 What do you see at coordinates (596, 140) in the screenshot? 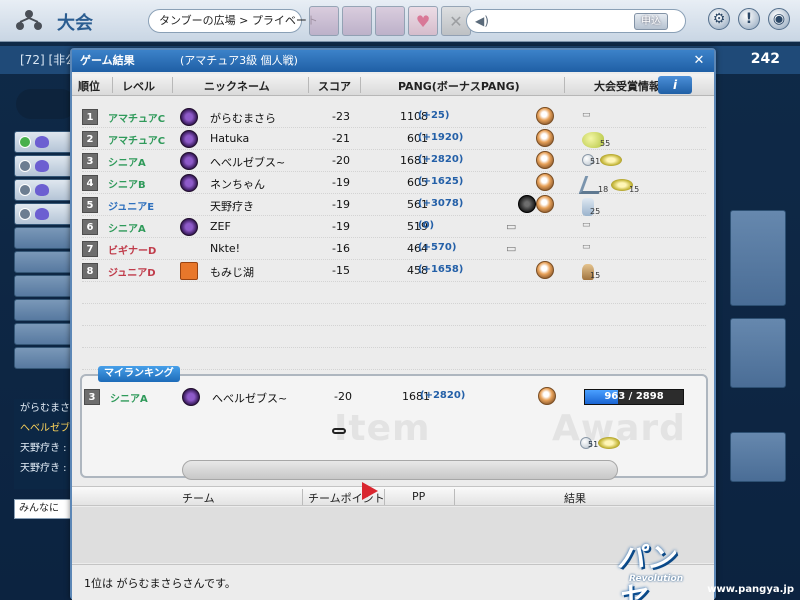
I see `award-info: 55` at bounding box center [596, 140].